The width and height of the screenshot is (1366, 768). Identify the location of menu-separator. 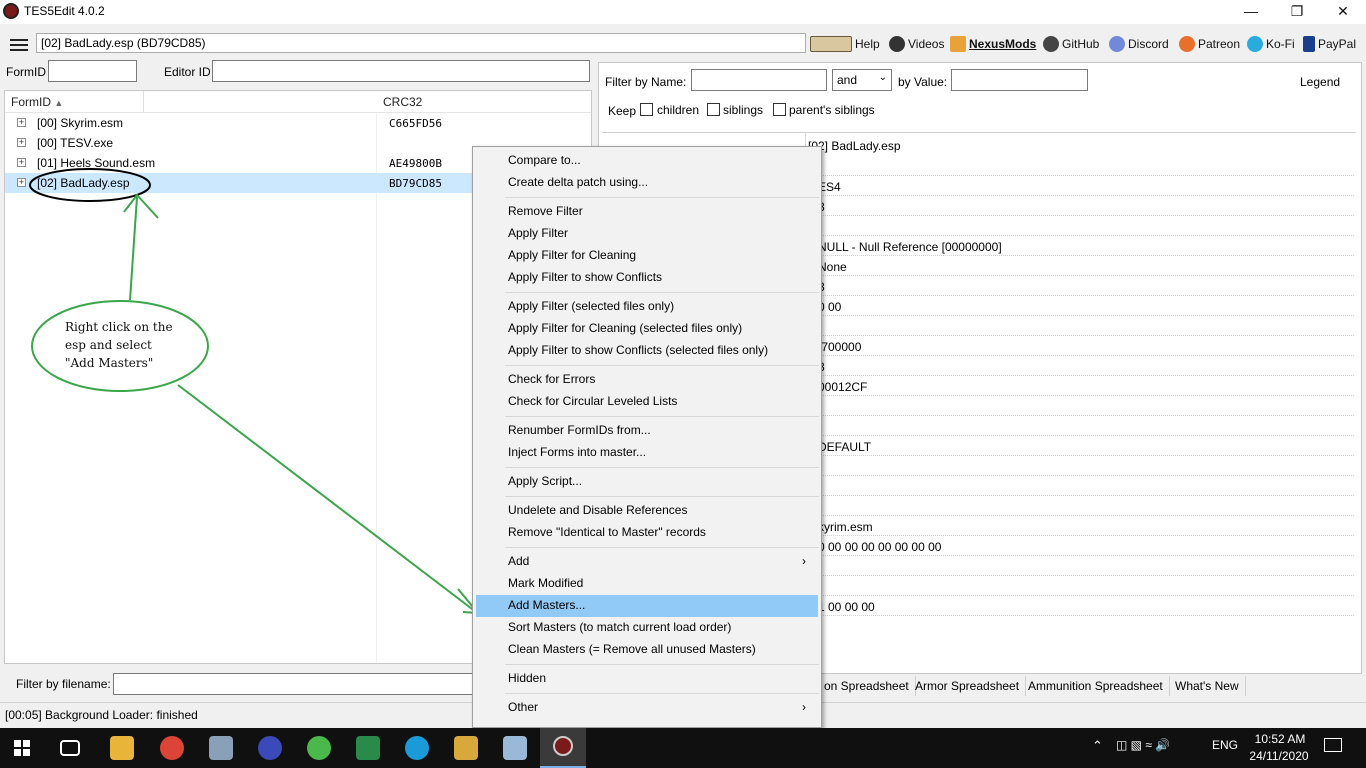
(662, 292).